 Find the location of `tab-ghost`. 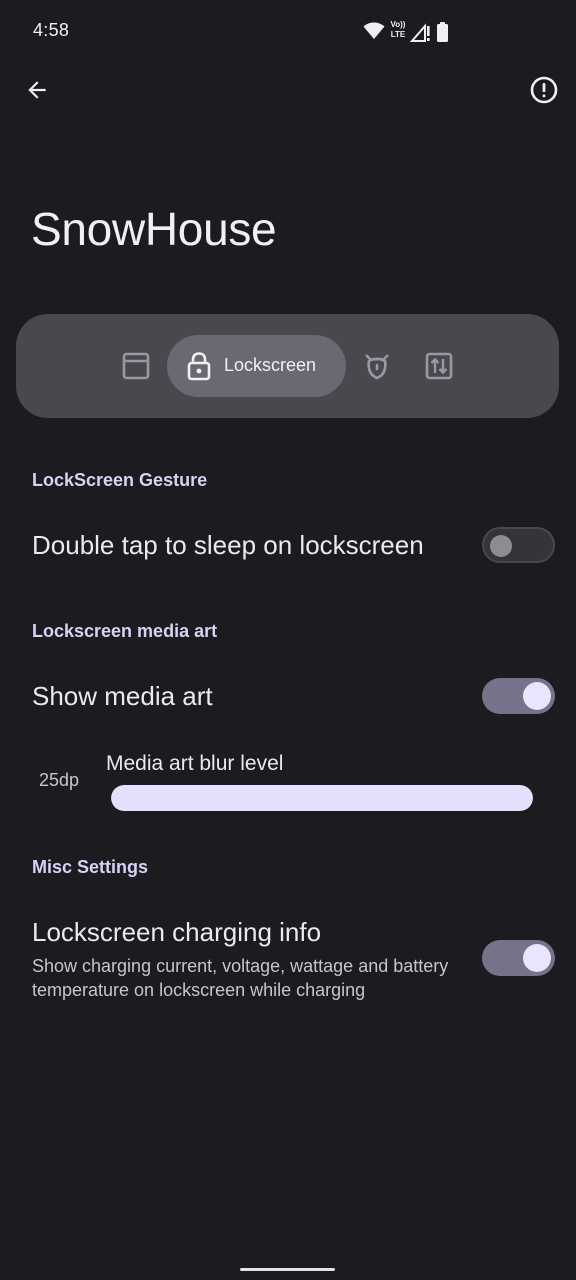

tab-ghost is located at coordinates (377, 366).